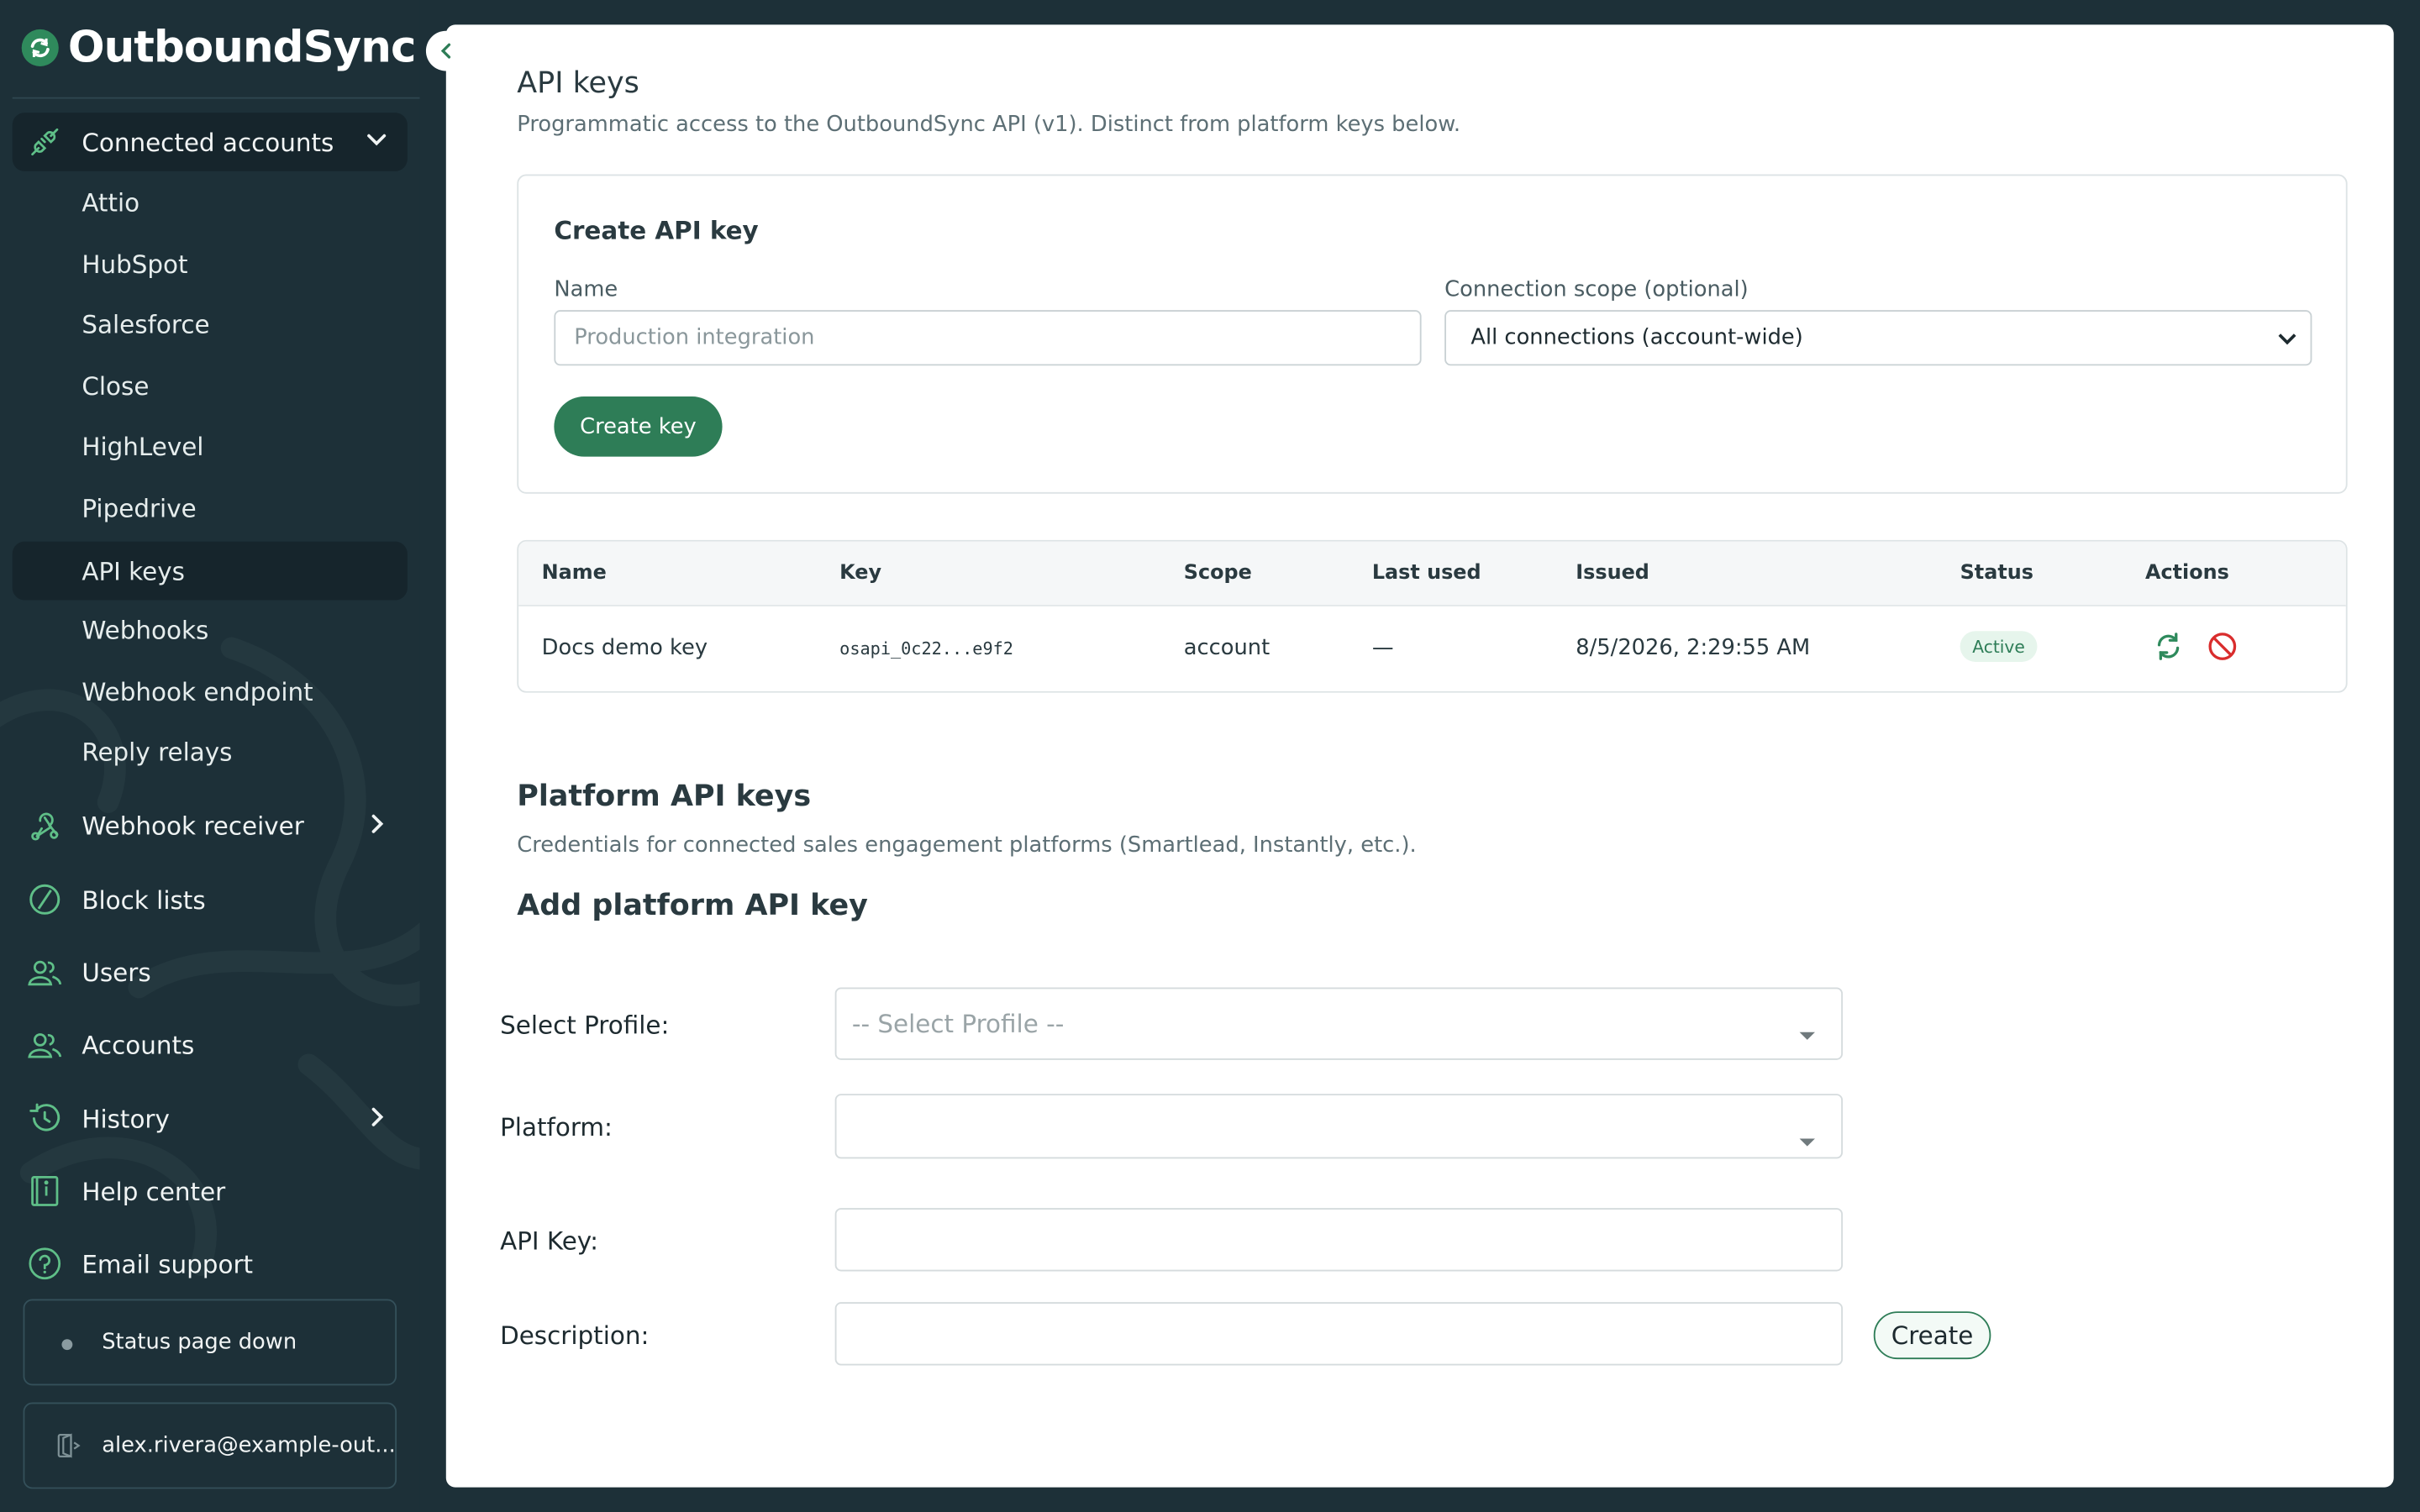  I want to click on column-header: Scope, so click(1217, 573).